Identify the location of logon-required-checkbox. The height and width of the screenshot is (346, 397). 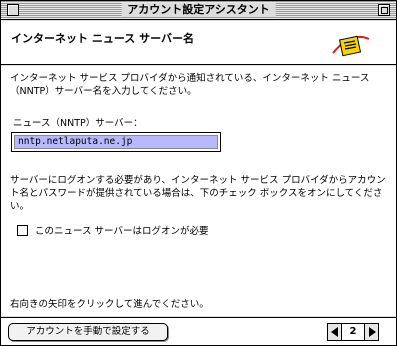
(22, 230).